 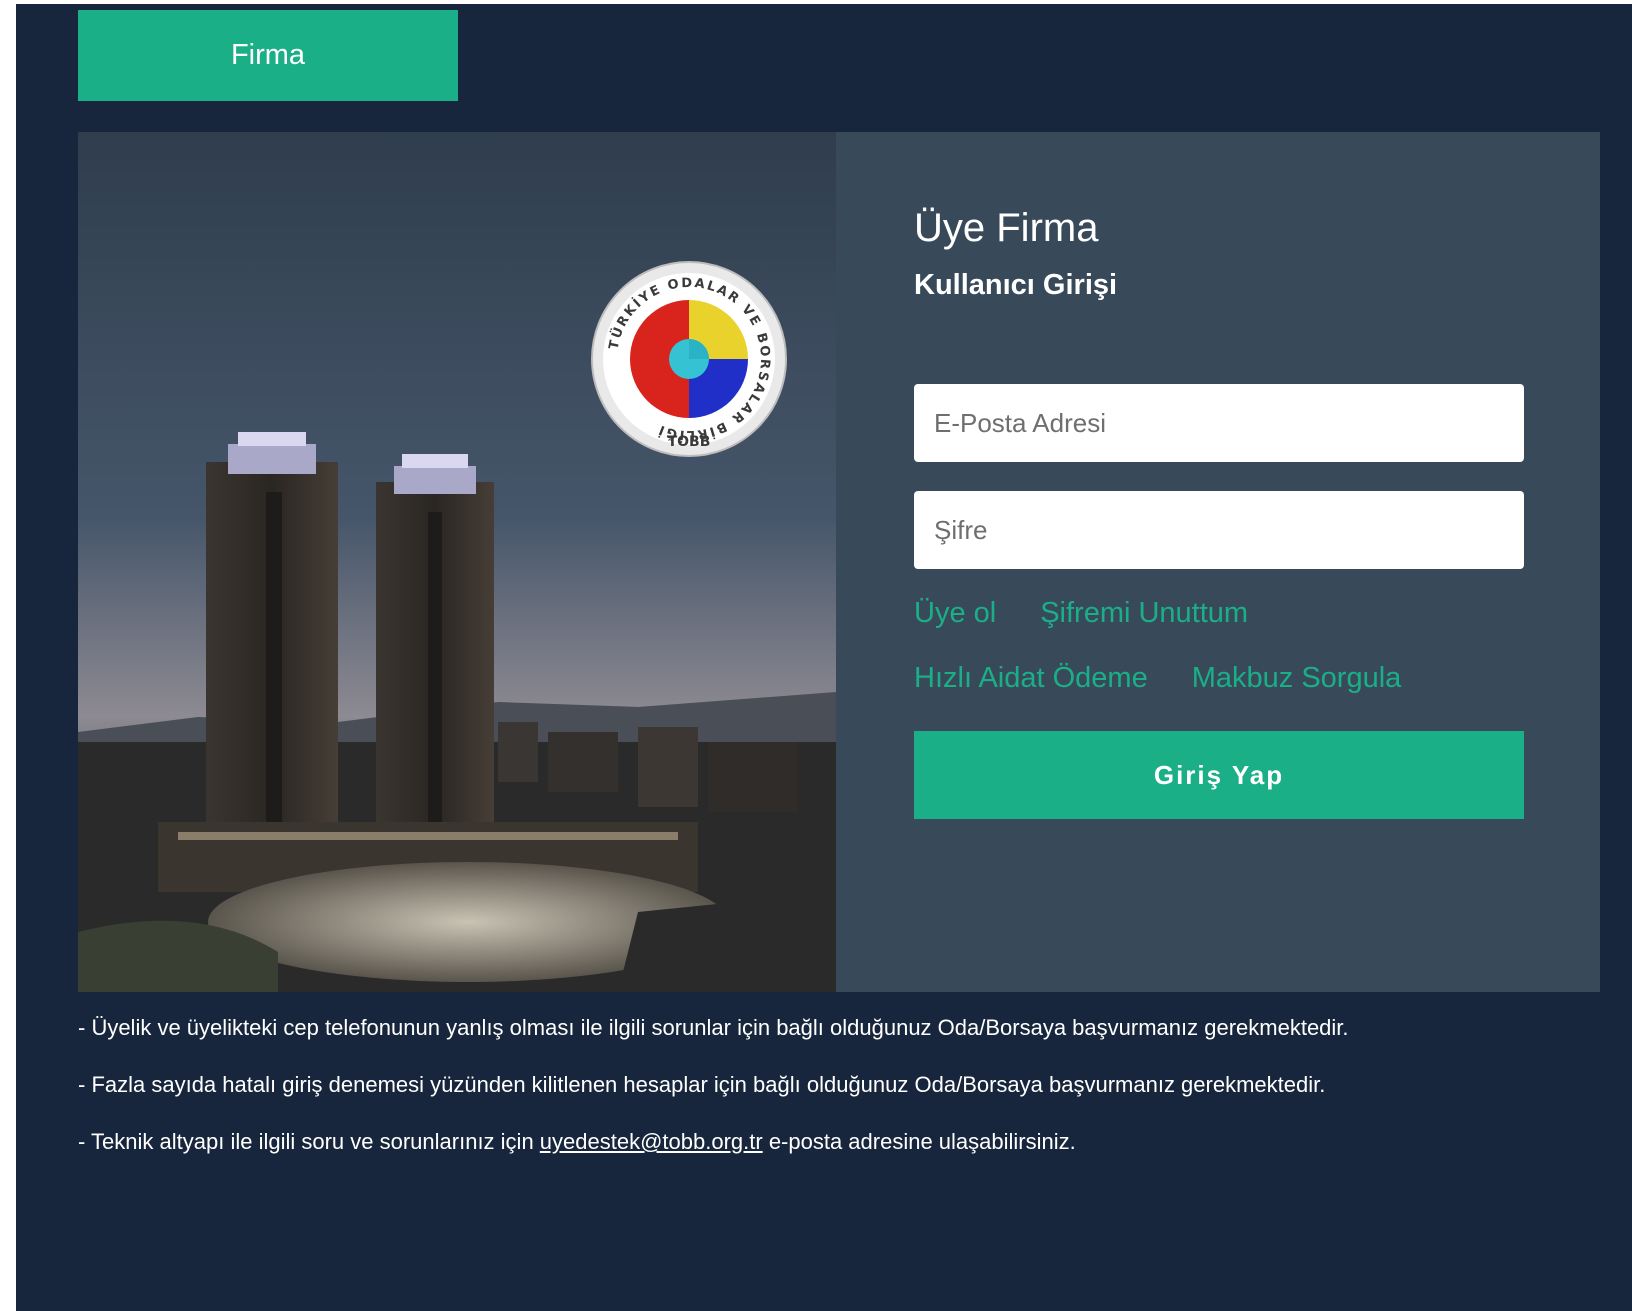 I want to click on note-line-3-suffix: e-posta adresine ulaşabilirsiniz., so click(x=919, y=1141).